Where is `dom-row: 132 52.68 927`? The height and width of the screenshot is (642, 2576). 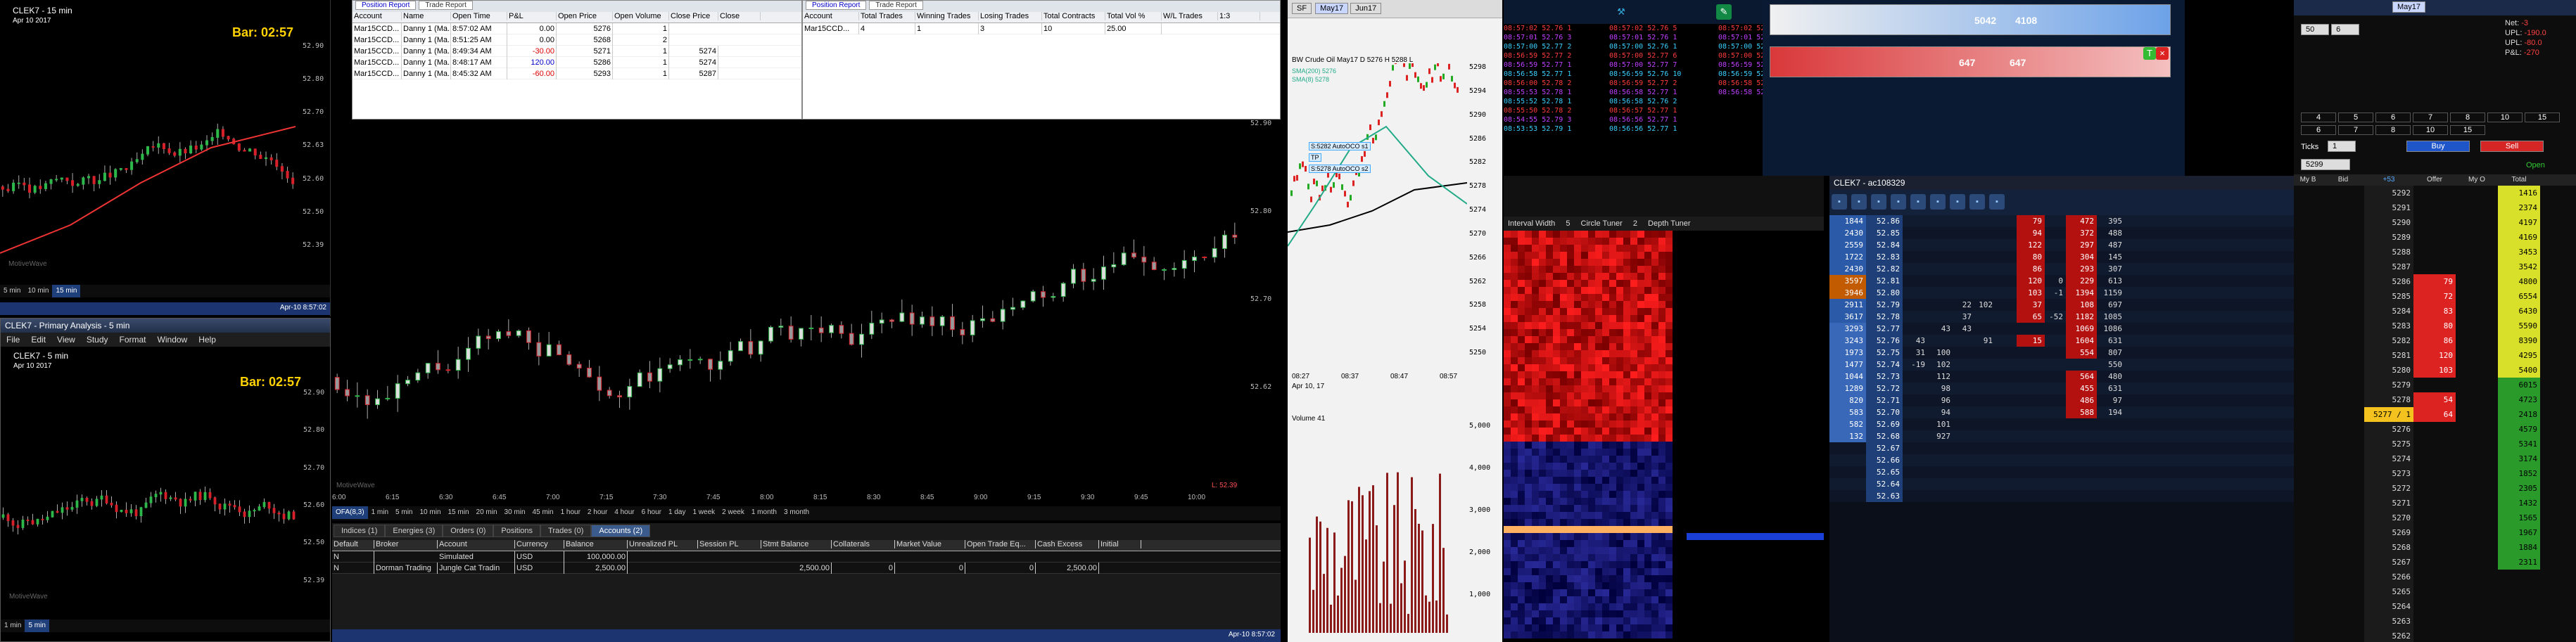 dom-row: 132 52.68 927 is located at coordinates (2061, 436).